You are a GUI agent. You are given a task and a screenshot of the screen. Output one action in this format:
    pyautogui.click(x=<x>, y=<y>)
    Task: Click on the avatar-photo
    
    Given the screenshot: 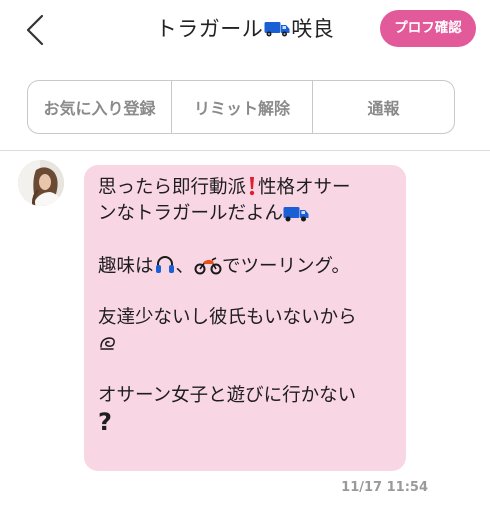 What is the action you would take?
    pyautogui.click(x=41, y=183)
    